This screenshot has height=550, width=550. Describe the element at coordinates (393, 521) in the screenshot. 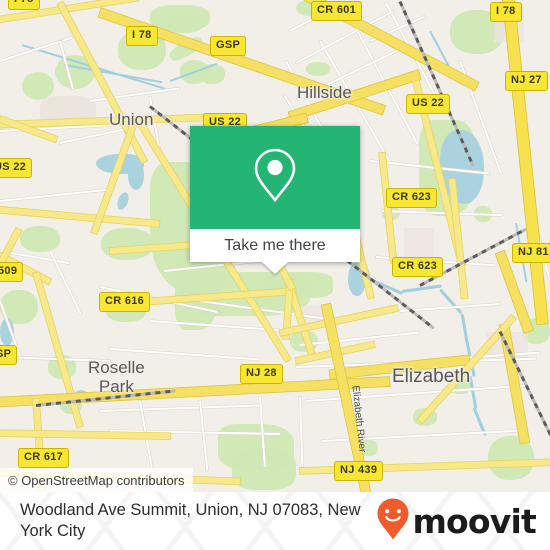

I see `moovit-pin-icon` at that location.